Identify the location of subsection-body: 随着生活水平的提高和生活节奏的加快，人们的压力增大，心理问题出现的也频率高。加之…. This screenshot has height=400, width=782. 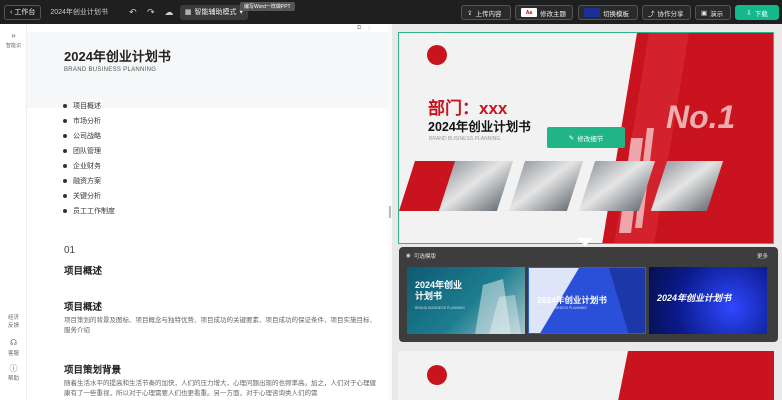
(221, 389).